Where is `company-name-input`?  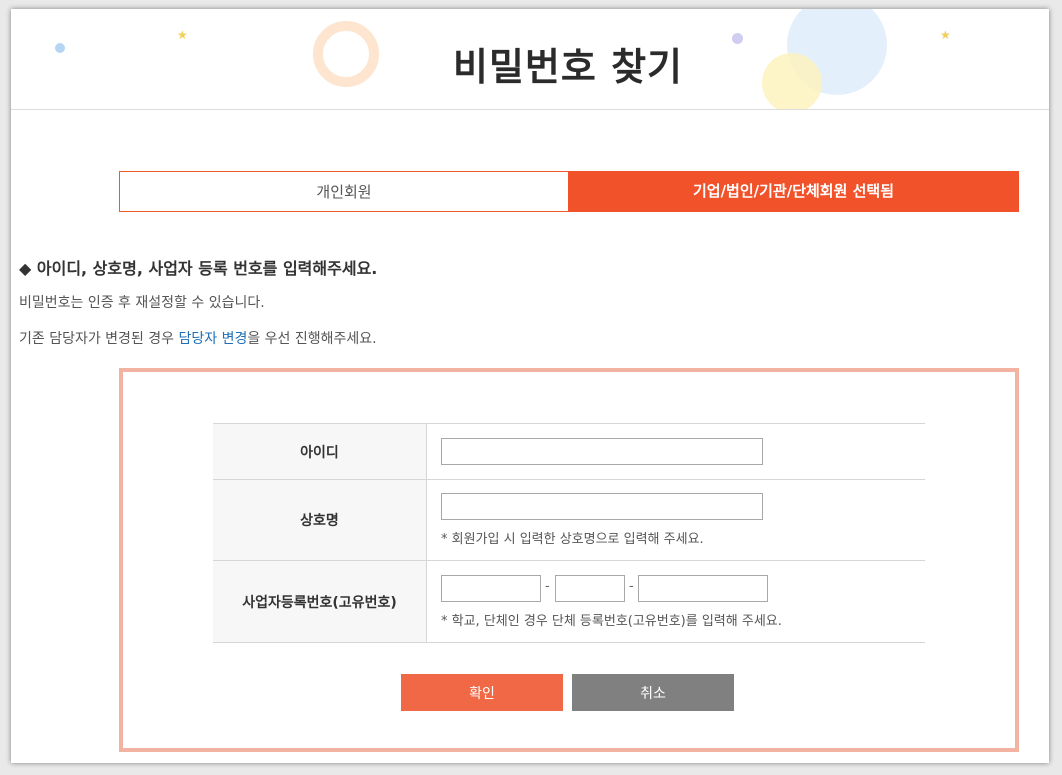
company-name-input is located at coordinates (602, 506).